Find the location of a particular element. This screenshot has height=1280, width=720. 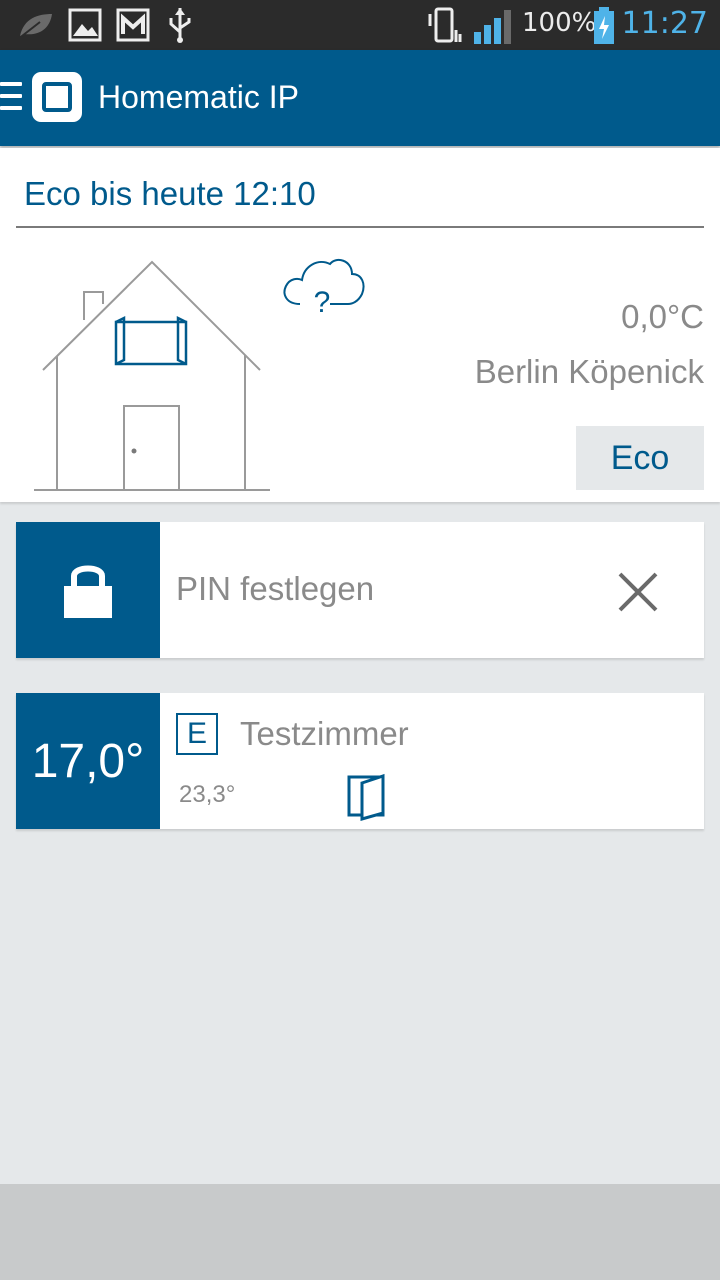

app-bar: Homematic IP is located at coordinates (360, 98).